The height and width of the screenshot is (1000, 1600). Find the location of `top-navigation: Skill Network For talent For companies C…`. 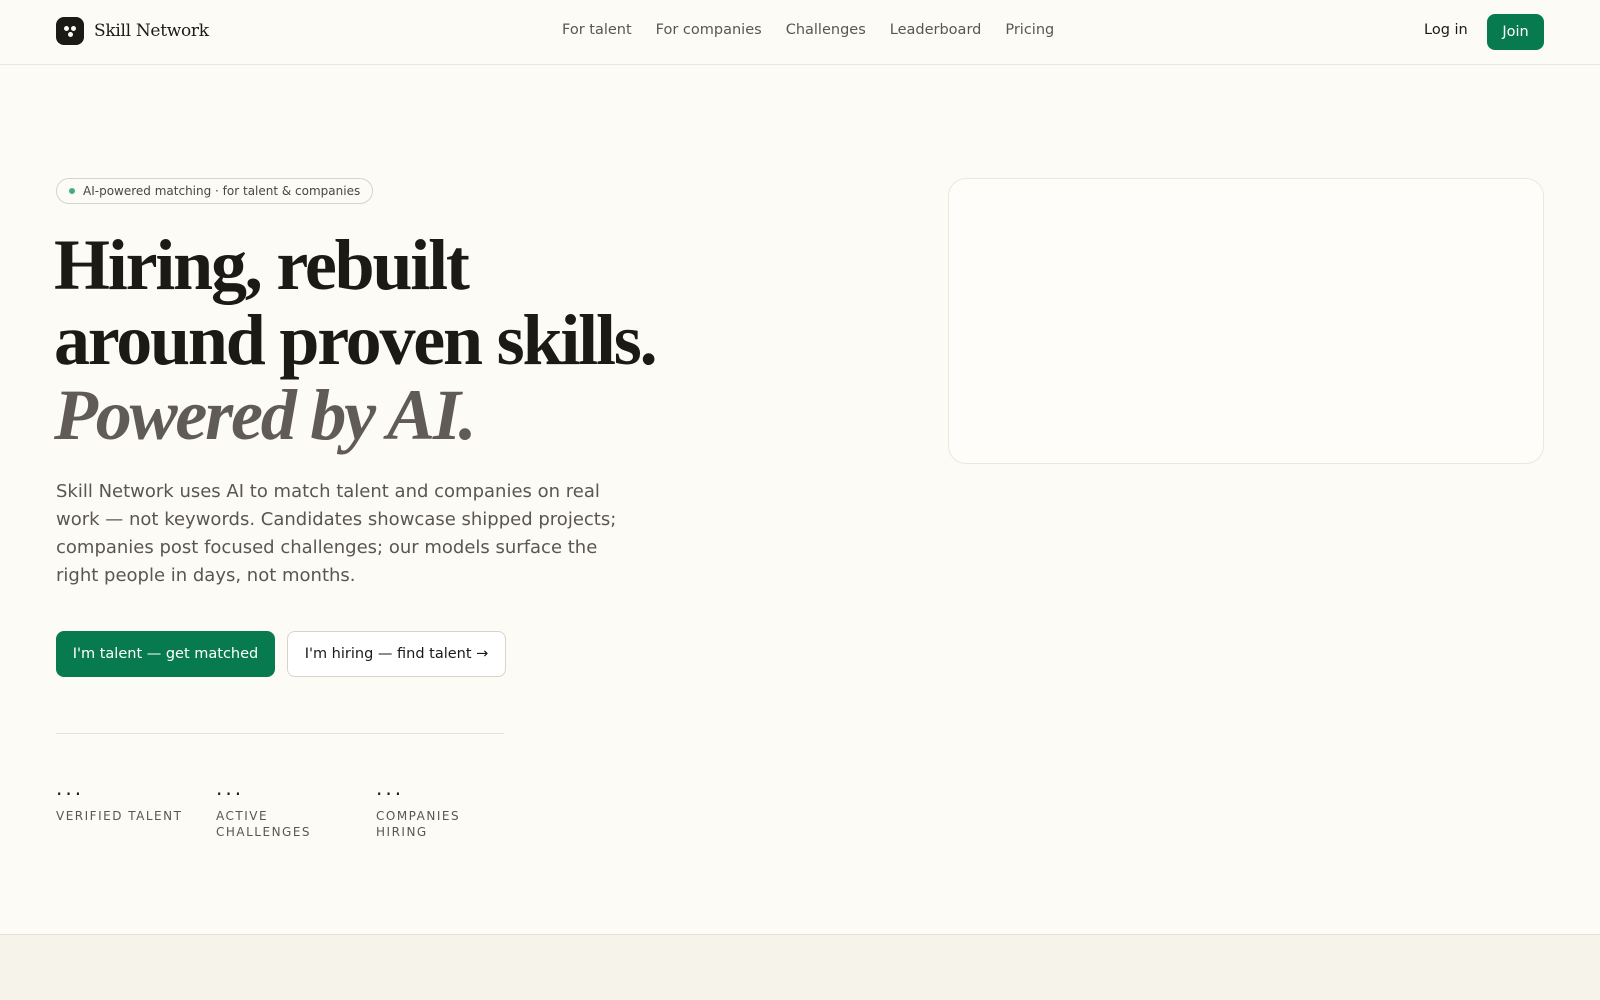

top-navigation: Skill Network For talent For companies C… is located at coordinates (800, 32).